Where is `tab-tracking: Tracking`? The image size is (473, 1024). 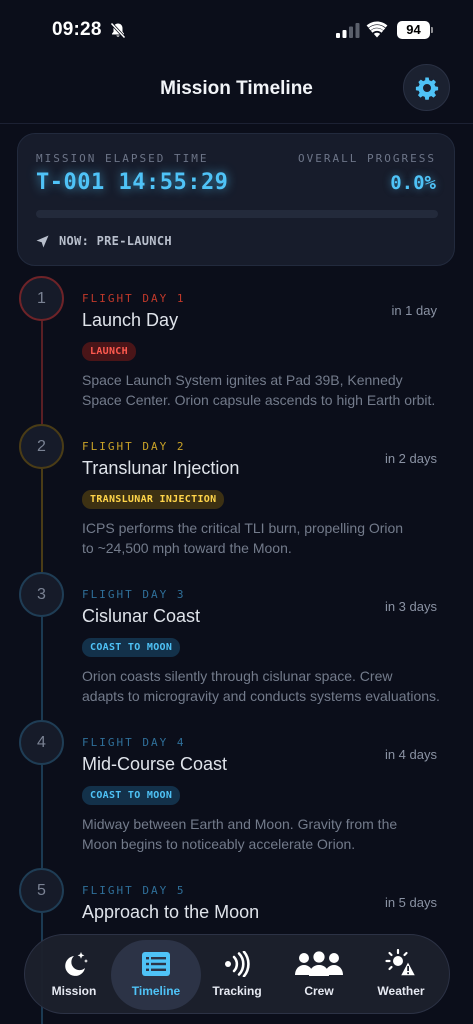
tab-tracking: Tracking is located at coordinates (237, 975).